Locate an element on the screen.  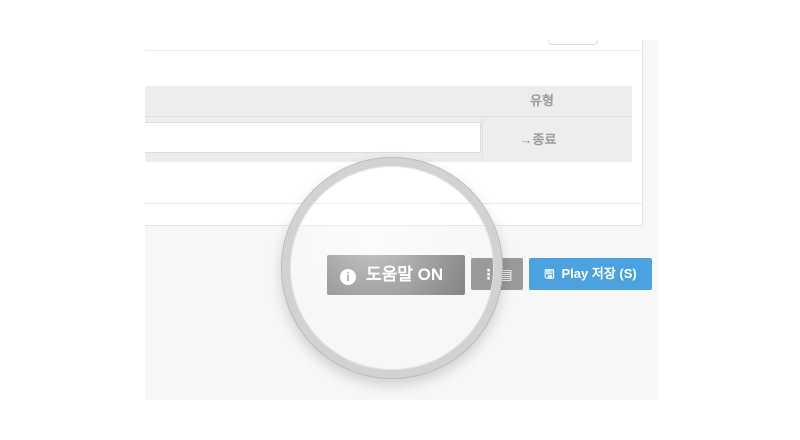
more-button-label: ⋮ ▤ is located at coordinates (497, 274).